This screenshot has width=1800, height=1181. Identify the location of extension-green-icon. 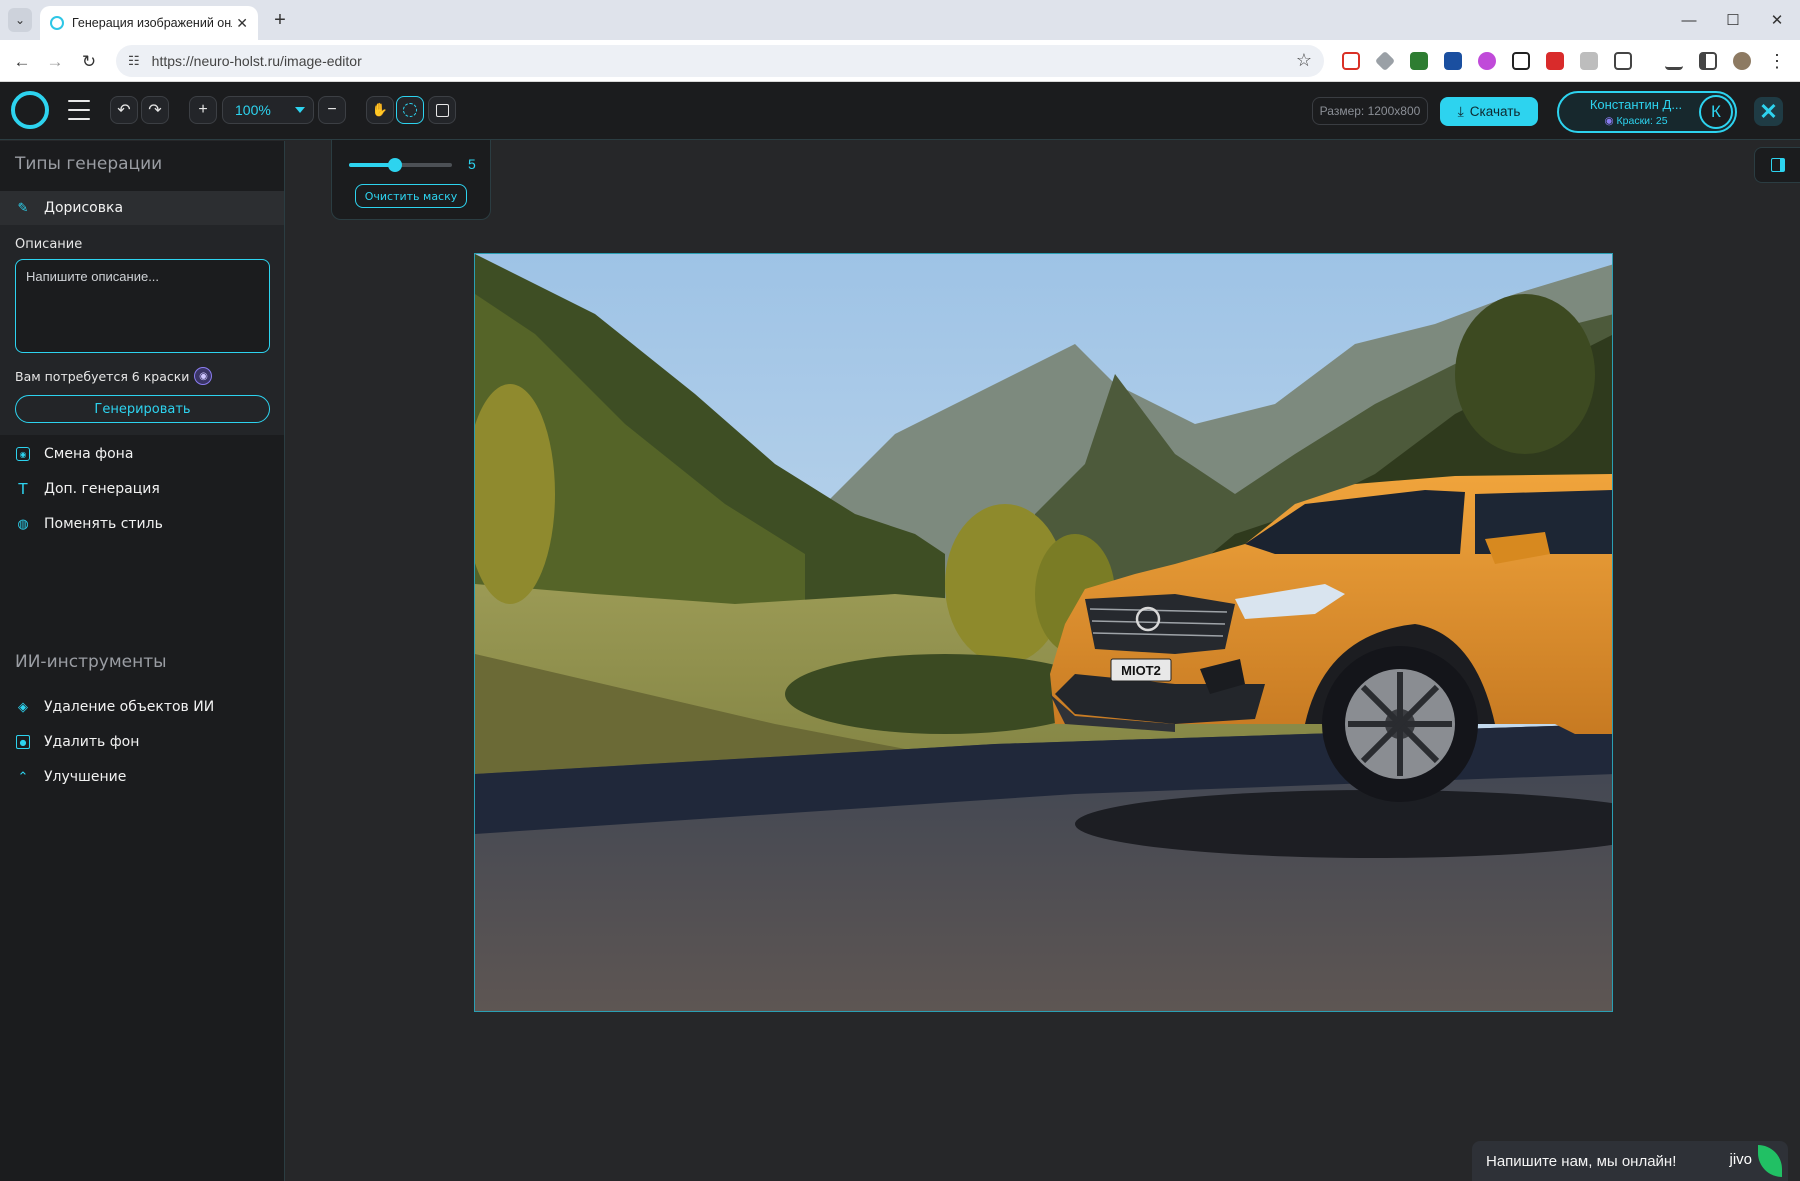
(1419, 61).